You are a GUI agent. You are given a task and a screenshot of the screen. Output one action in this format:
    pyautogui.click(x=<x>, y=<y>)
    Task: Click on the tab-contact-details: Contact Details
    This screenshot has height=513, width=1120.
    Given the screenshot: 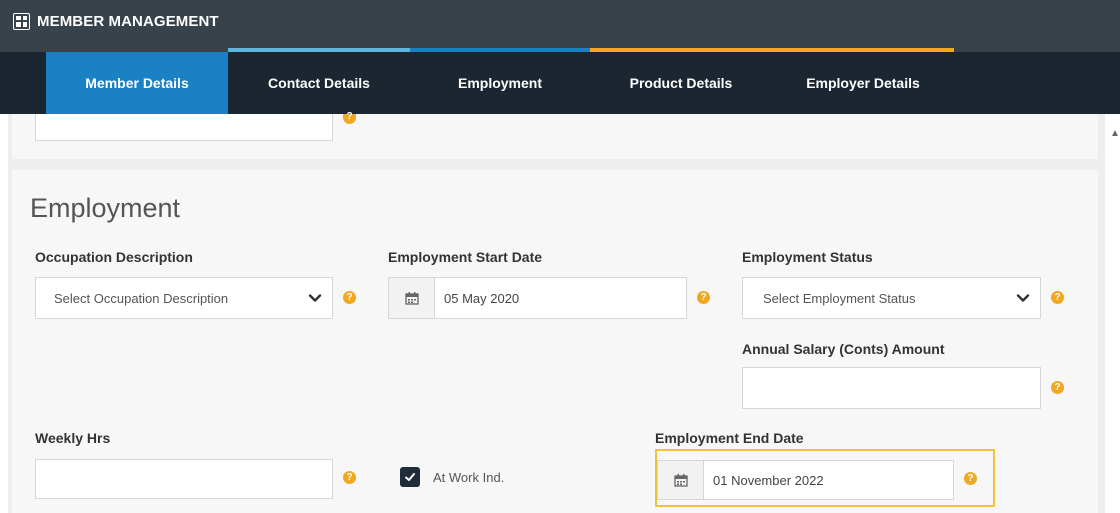 What is the action you would take?
    pyautogui.click(x=319, y=81)
    